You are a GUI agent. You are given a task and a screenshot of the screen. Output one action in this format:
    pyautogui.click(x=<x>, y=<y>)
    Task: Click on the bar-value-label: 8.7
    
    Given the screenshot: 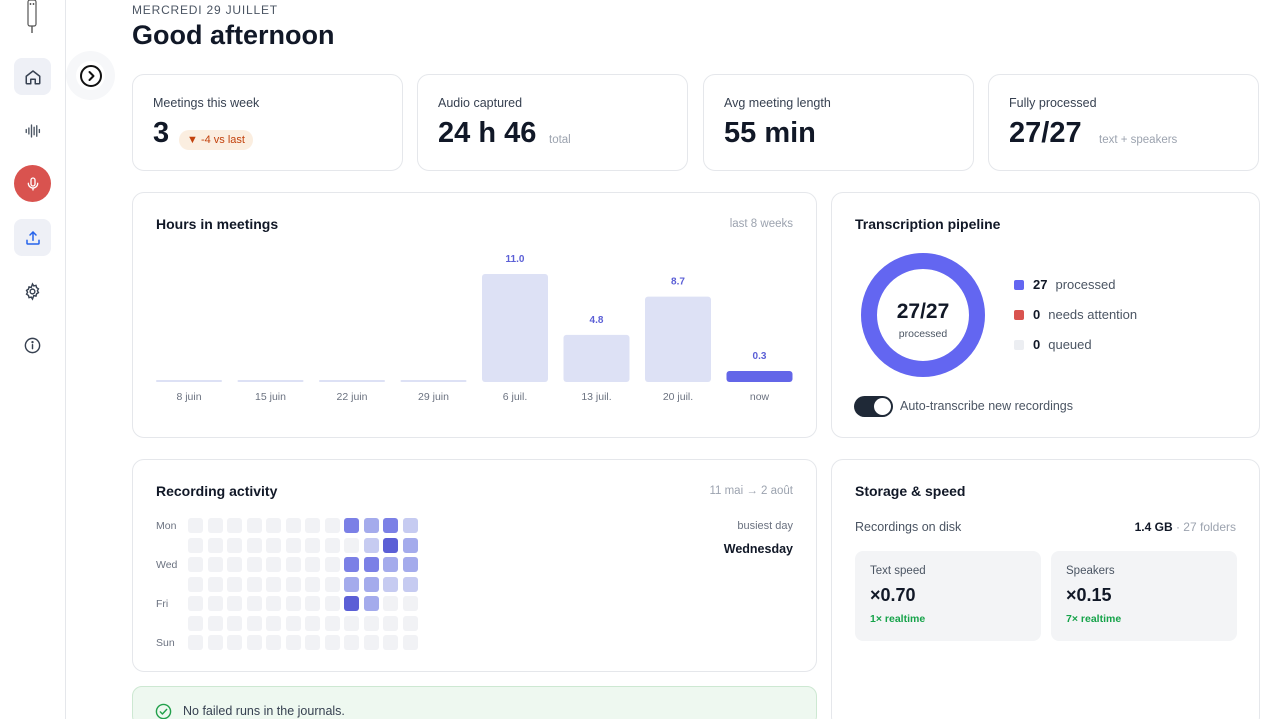 What is the action you would take?
    pyautogui.click(x=678, y=282)
    